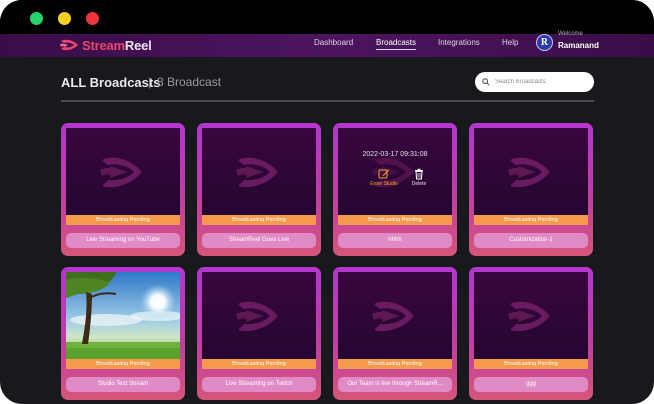 The height and width of the screenshot is (404, 654). I want to click on user-name: Ramanand, so click(578, 45).